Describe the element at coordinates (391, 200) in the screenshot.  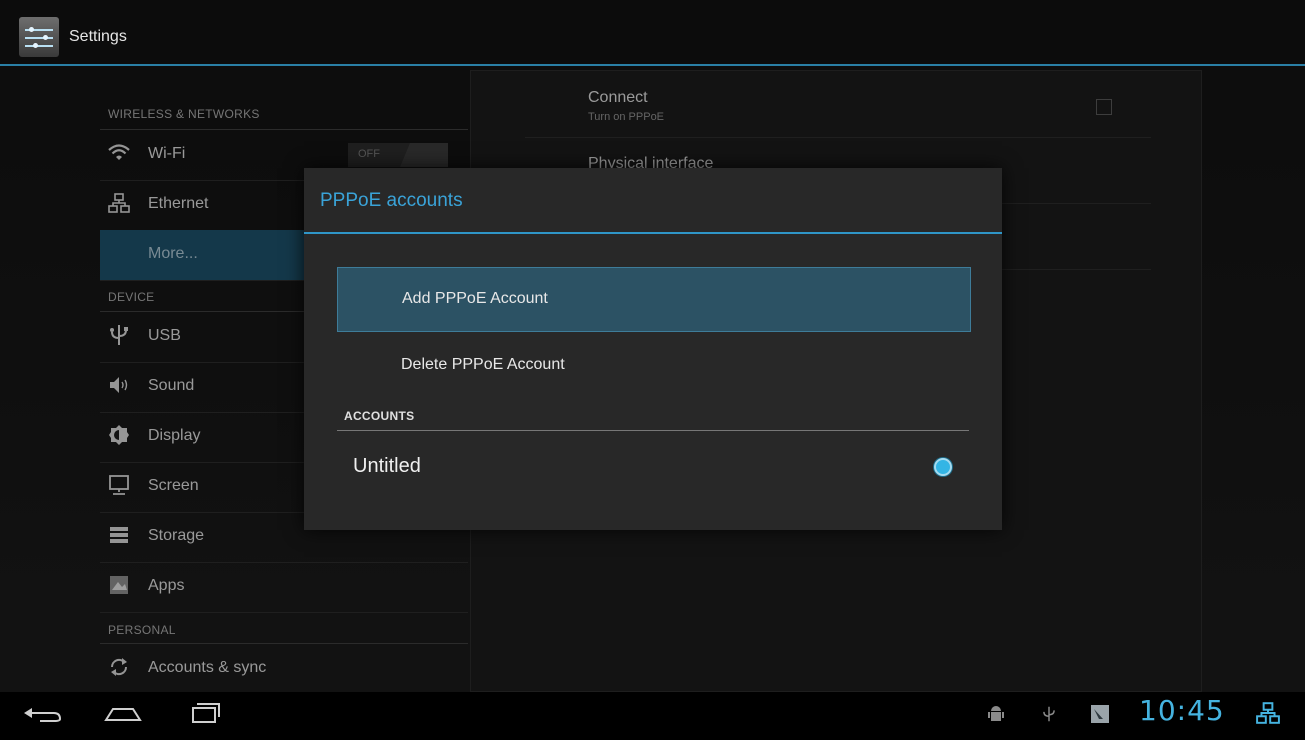
I see `dialog-title: PPPoE accounts` at that location.